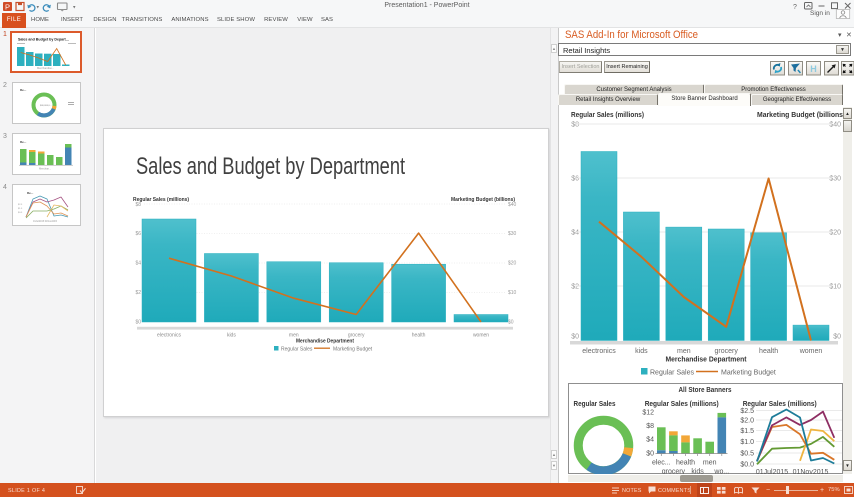 This screenshot has width=854, height=497. I want to click on svg-text: 01Nov2015, so click(811, 471).